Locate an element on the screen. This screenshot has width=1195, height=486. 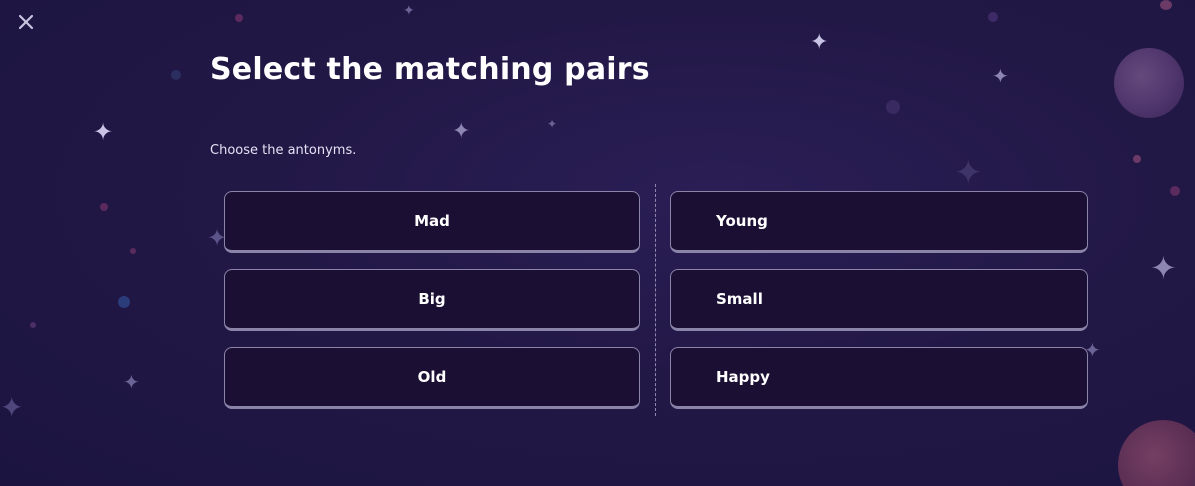
question-instruction: Choose the antonyms. is located at coordinates (283, 150).